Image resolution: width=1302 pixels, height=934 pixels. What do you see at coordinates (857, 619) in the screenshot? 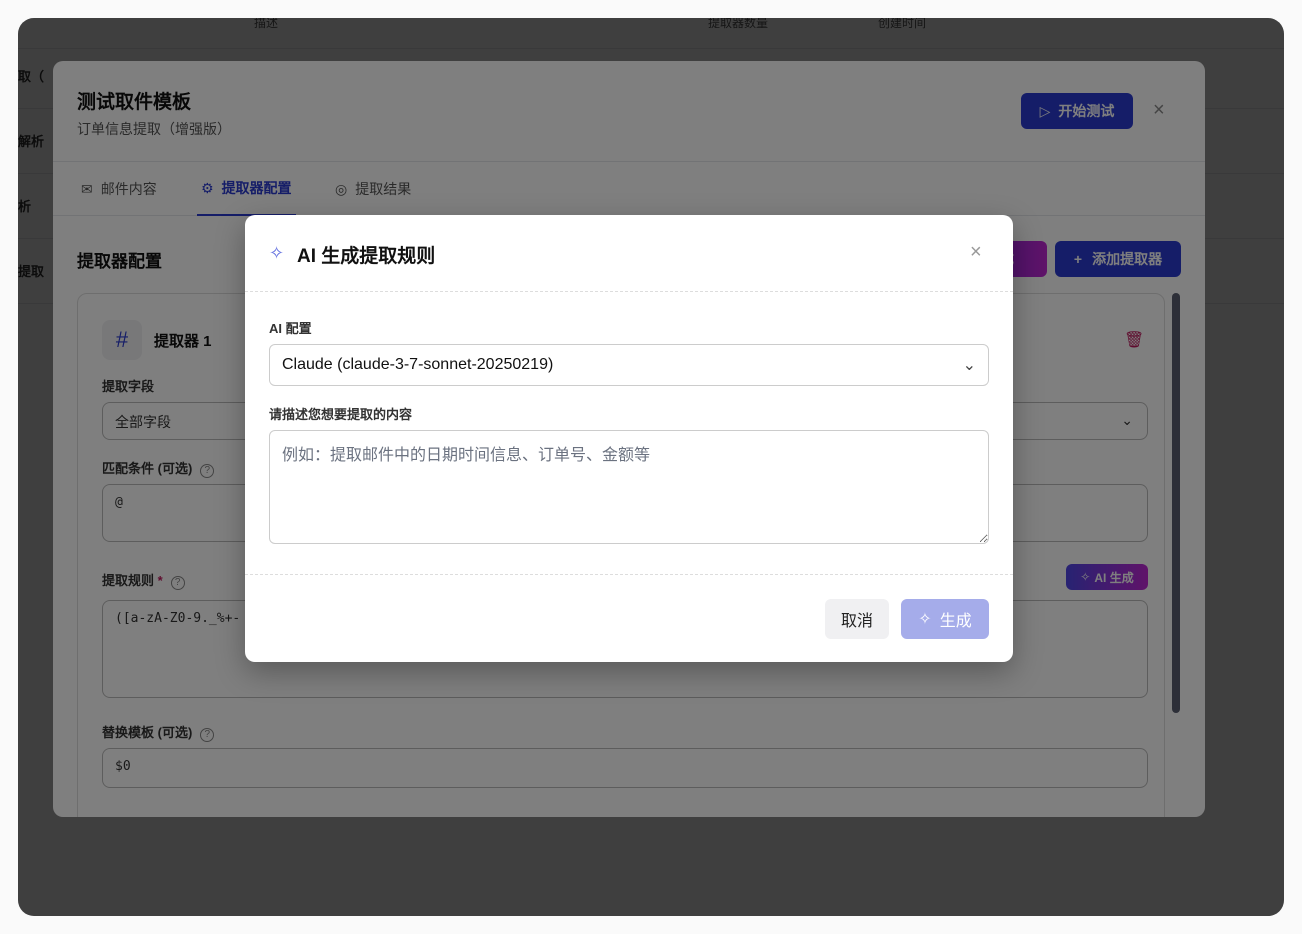
I see `cancel-button: 取消` at bounding box center [857, 619].